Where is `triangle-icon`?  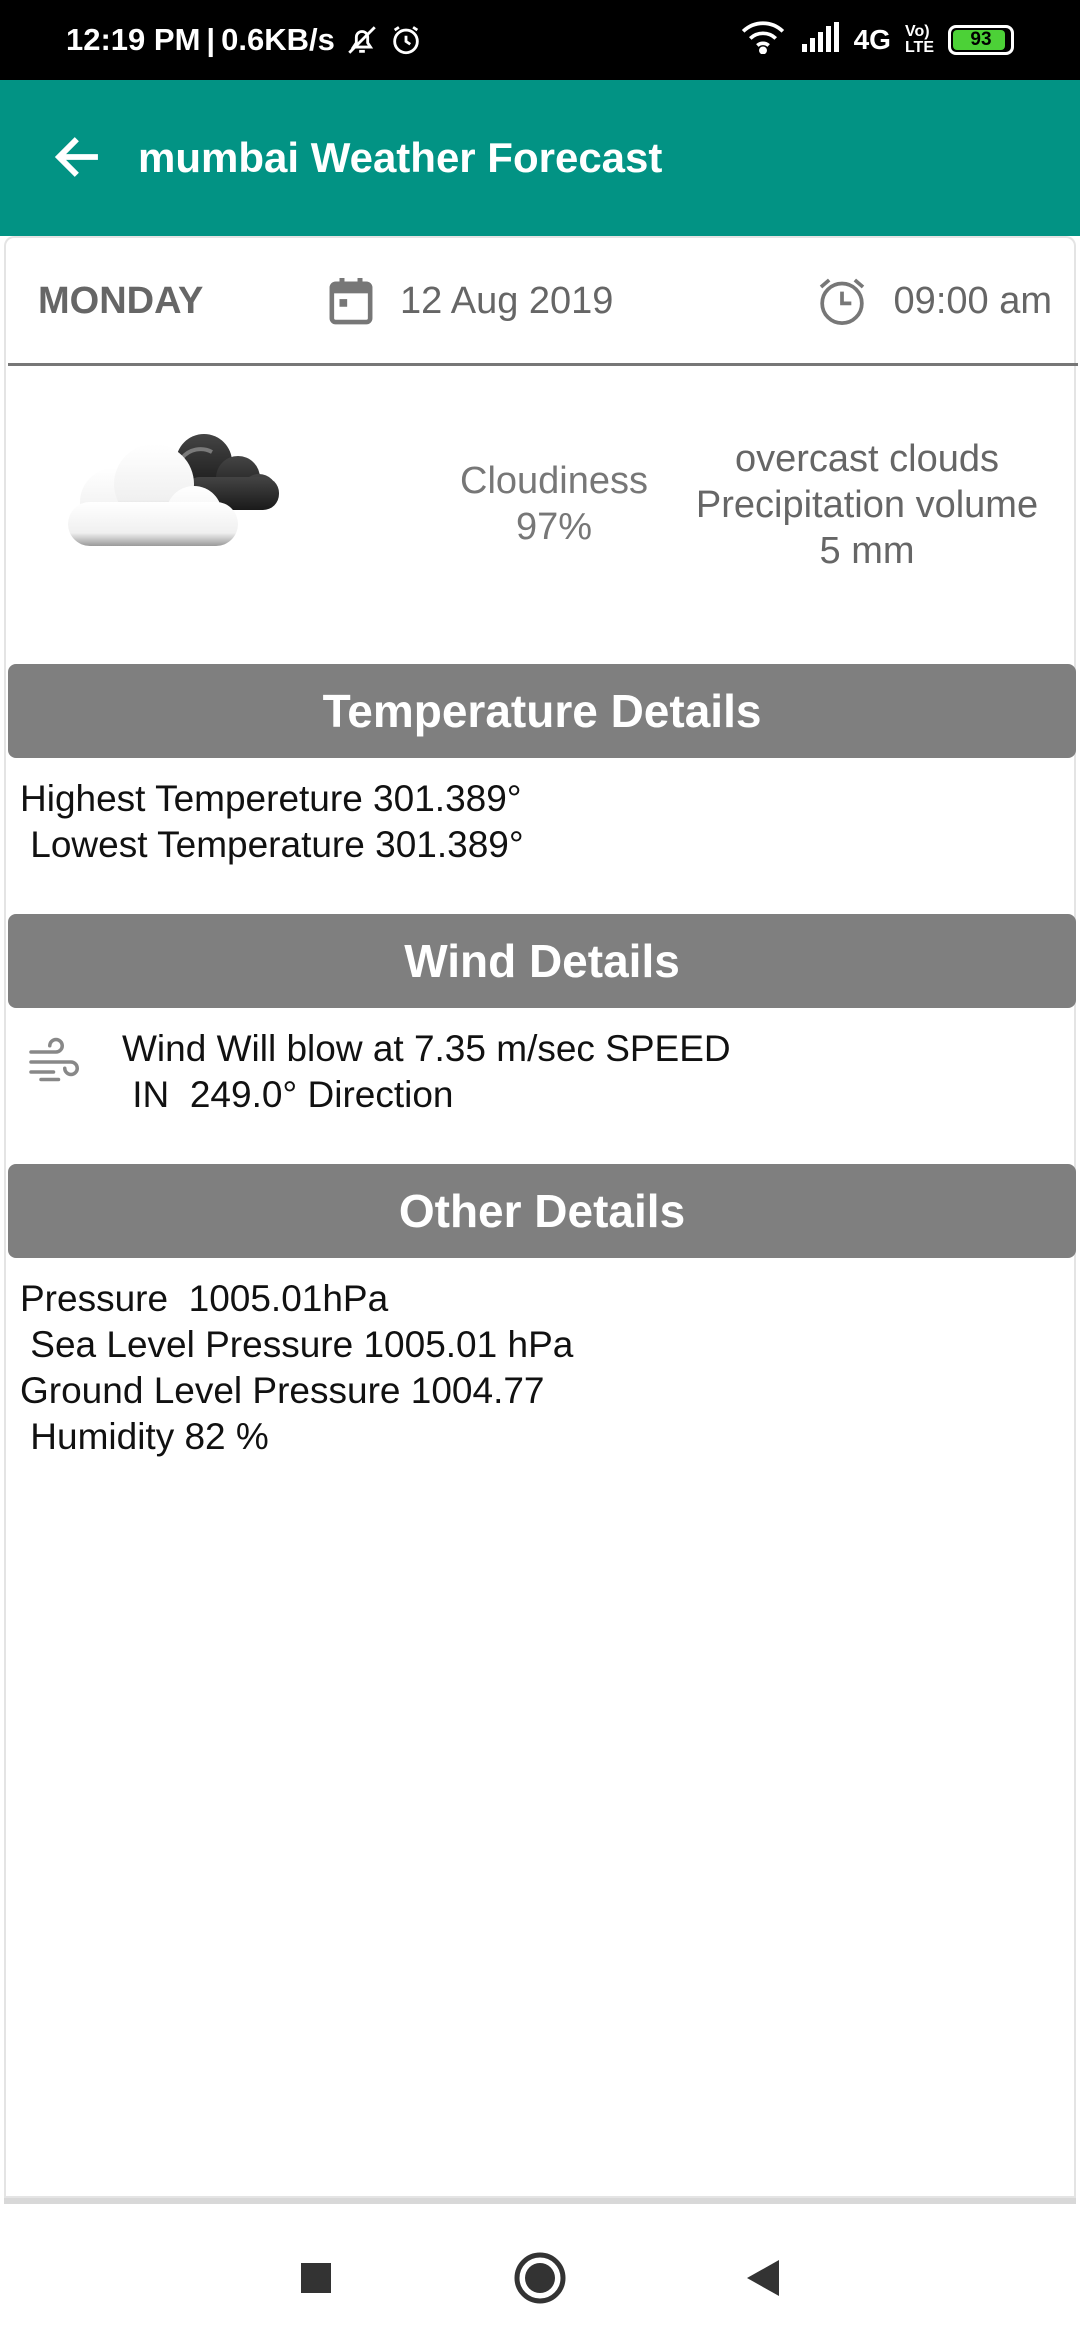 triangle-icon is located at coordinates (763, 2278).